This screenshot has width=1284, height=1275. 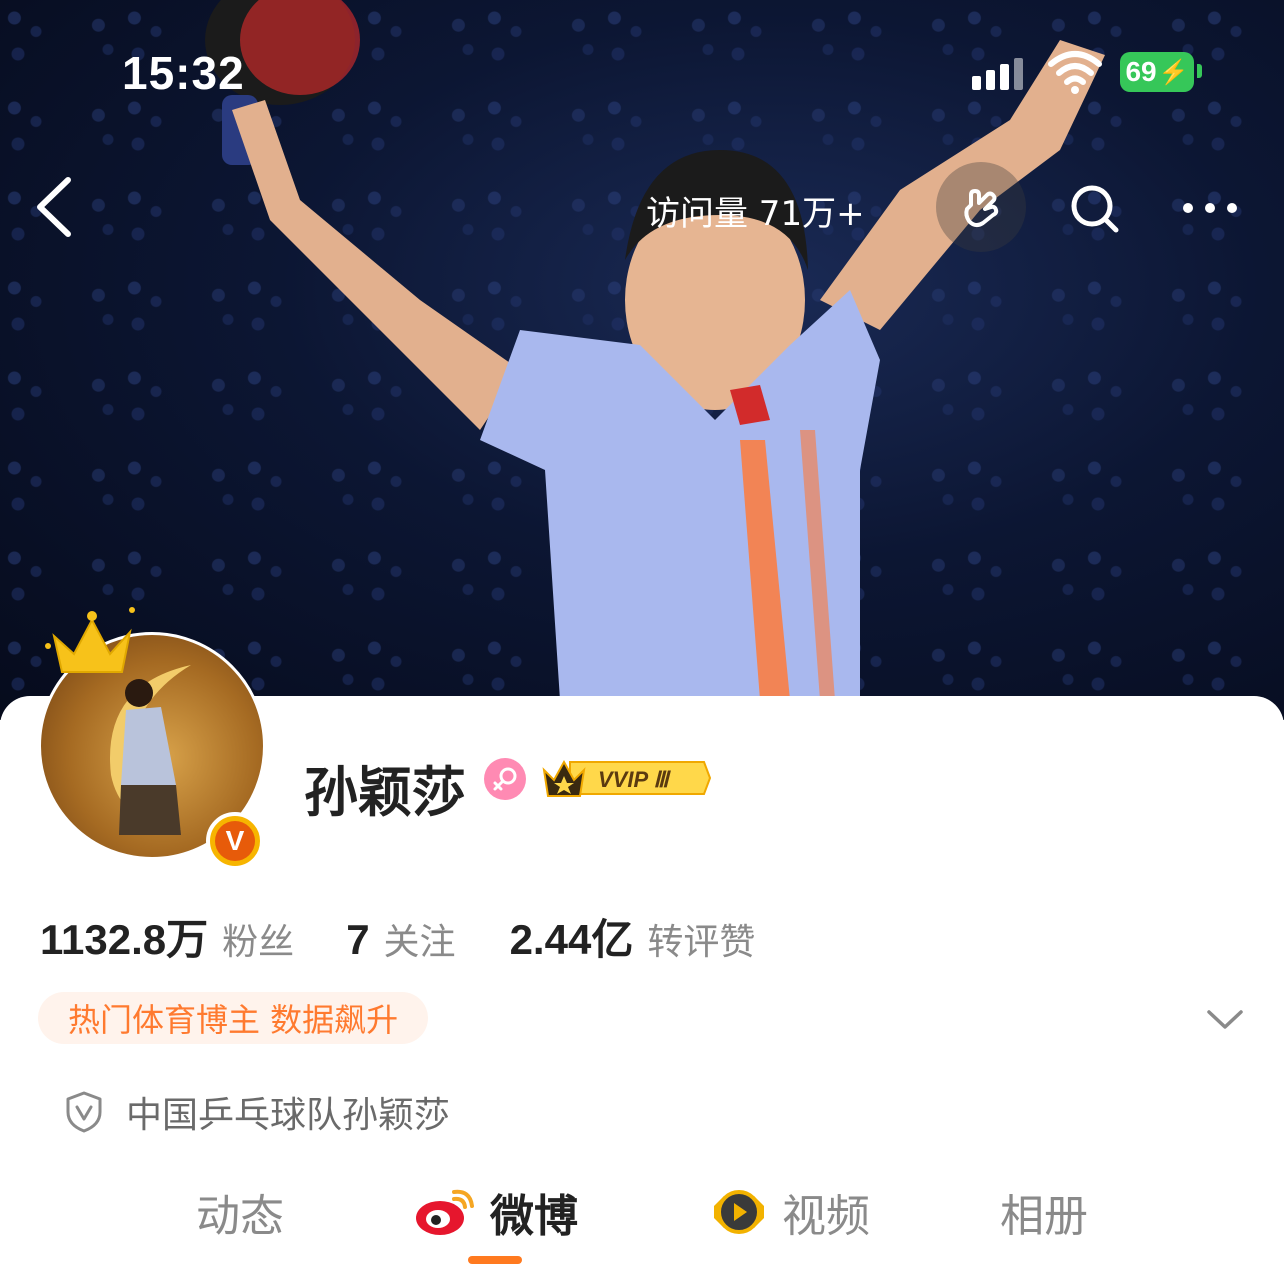 What do you see at coordinates (187, 939) in the screenshot?
I see `followers-unit: 万` at bounding box center [187, 939].